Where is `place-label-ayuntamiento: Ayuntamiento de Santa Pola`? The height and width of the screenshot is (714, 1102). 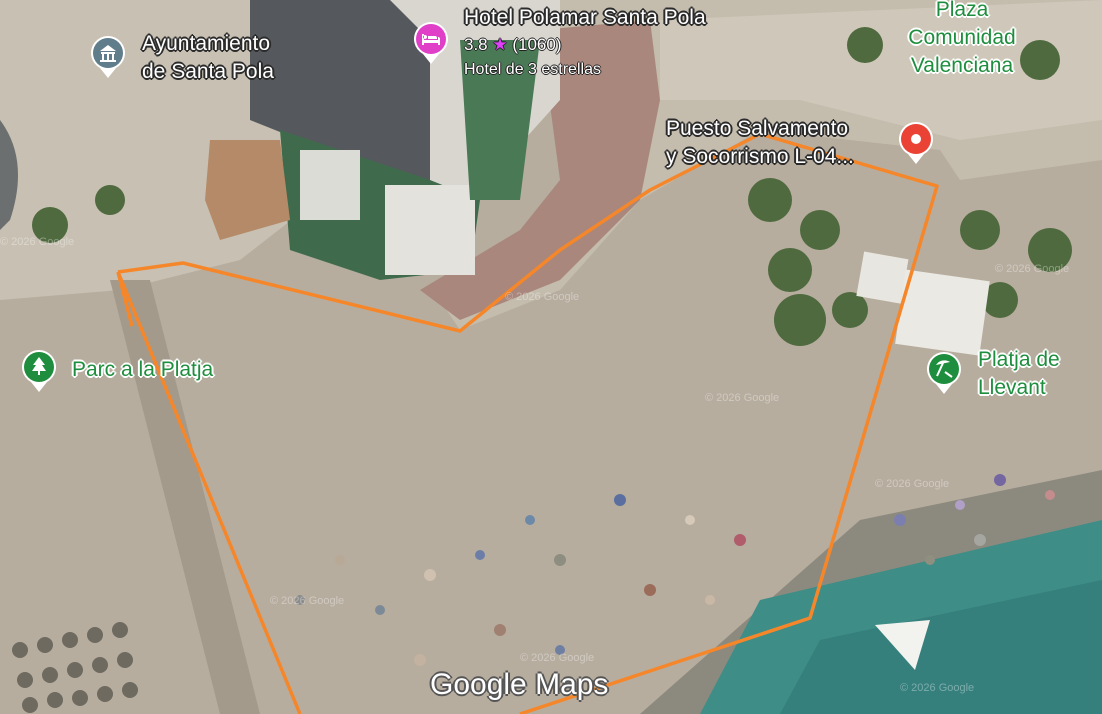 place-label-ayuntamiento: Ayuntamiento de Santa Pola is located at coordinates (208, 58).